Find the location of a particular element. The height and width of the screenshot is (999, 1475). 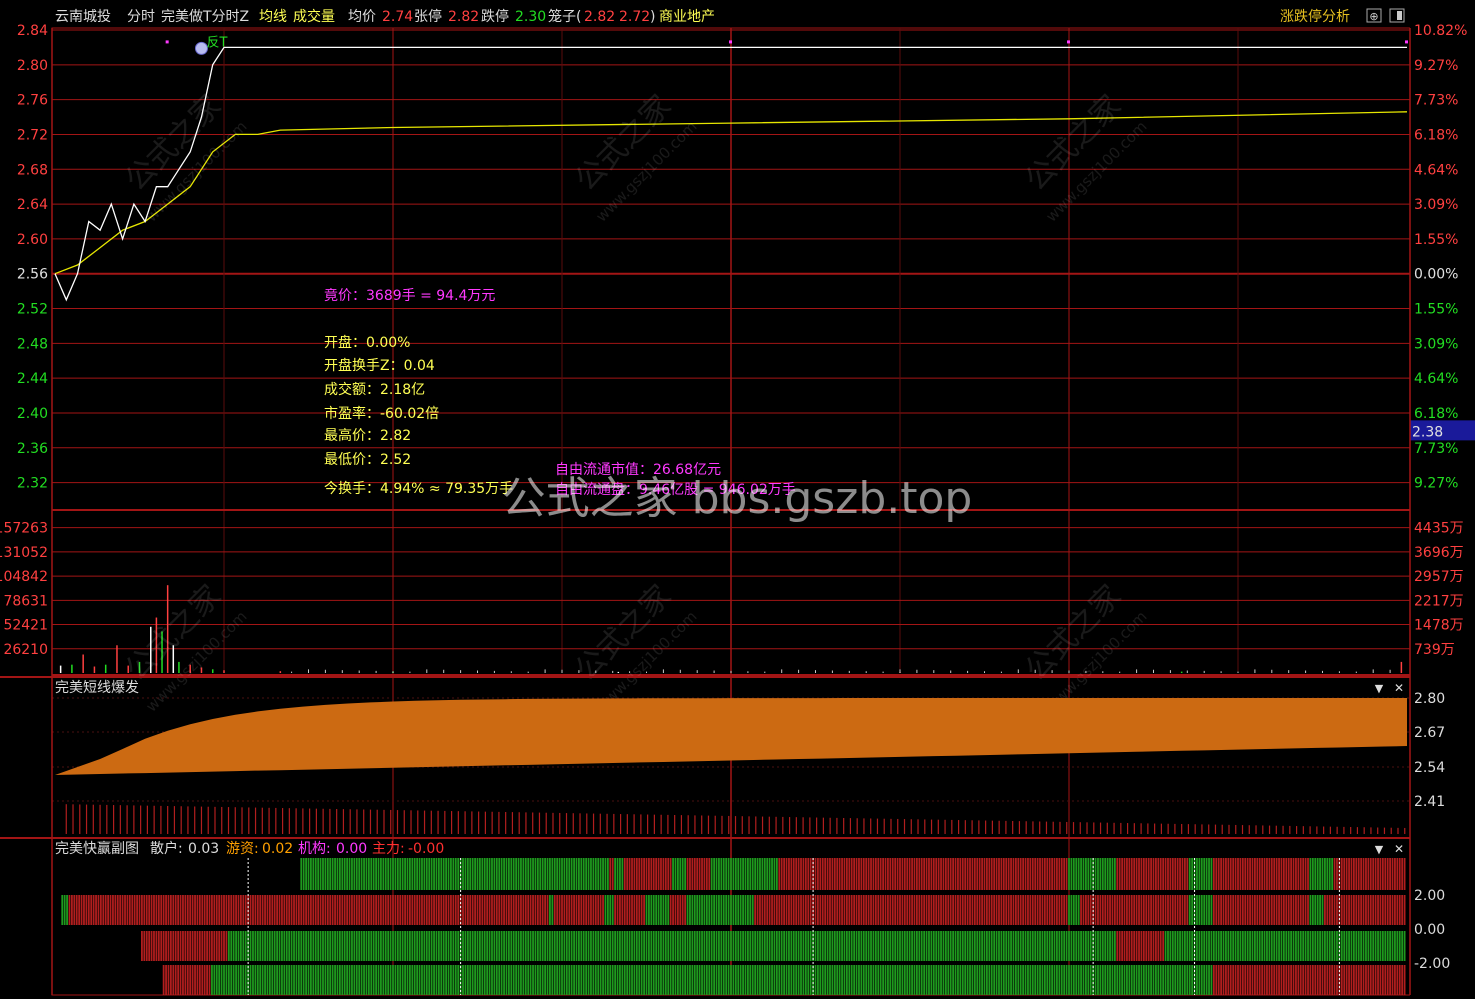

panel1-menu-icon: ▼ is located at coordinates (1379, 688).